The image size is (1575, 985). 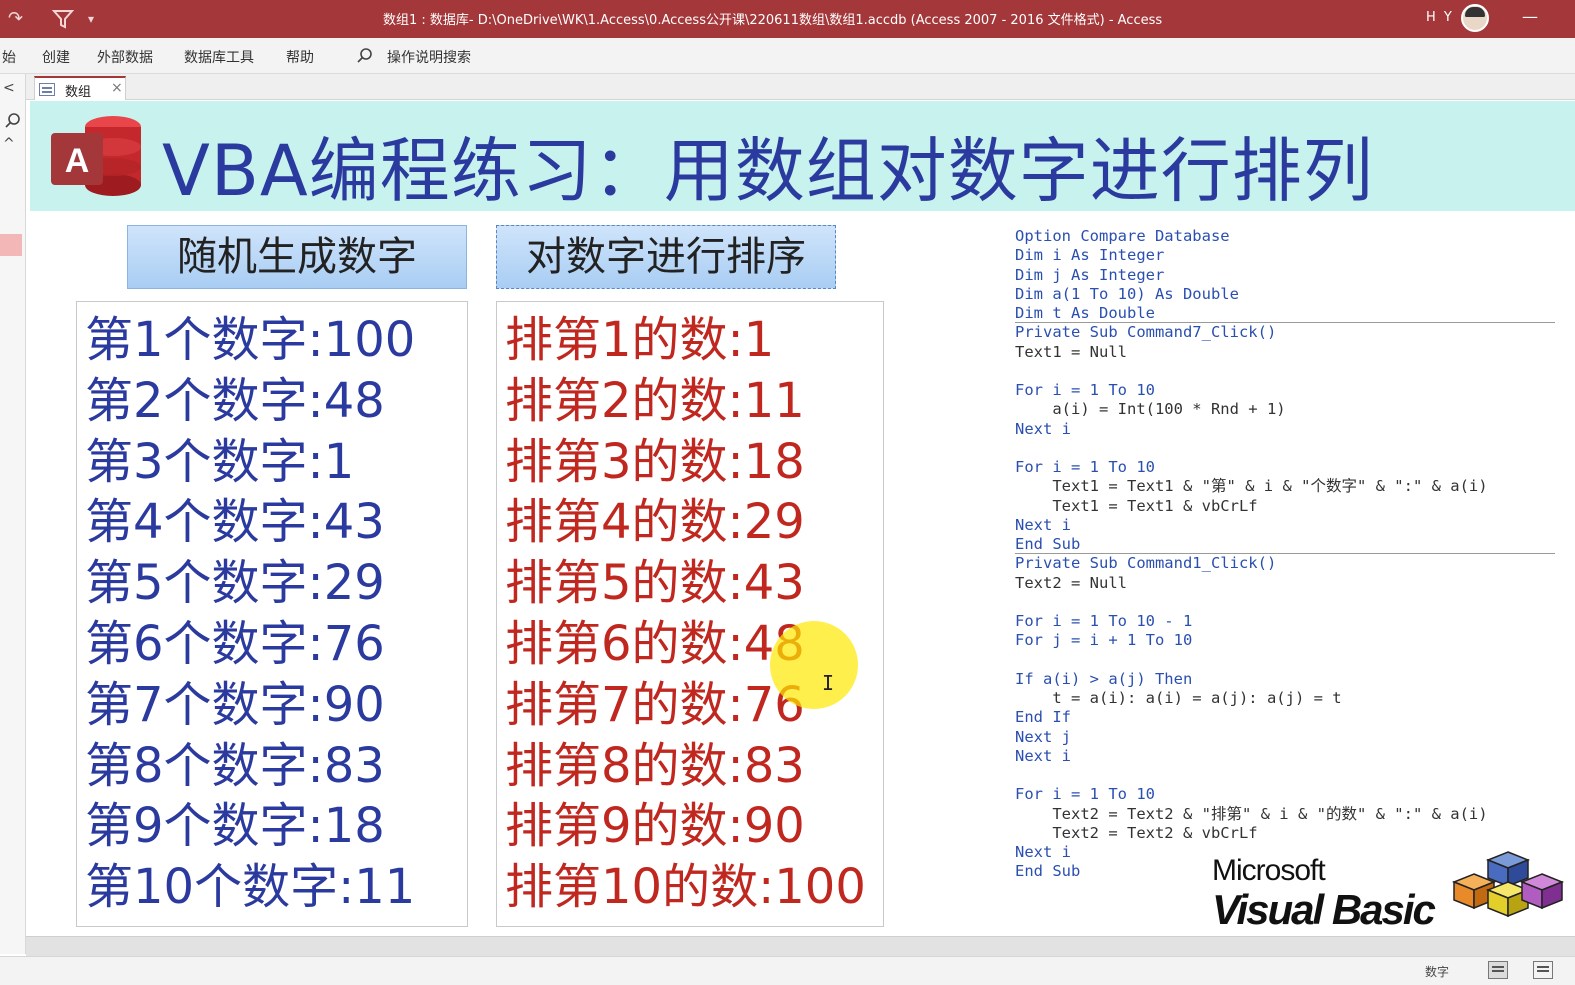 I want to click on text2-line: 排第4的数:29, so click(x=655, y=522).